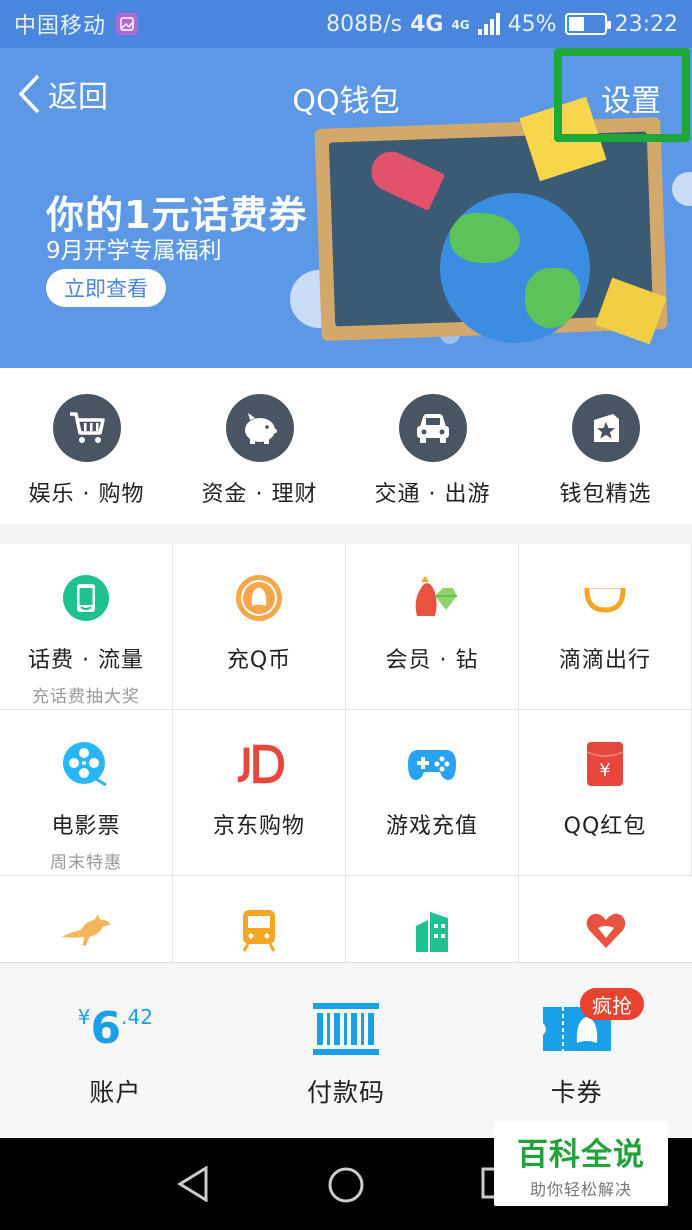 The width and height of the screenshot is (692, 1230). I want to click on service-movie-tickets: 电影票 周末特惠, so click(86, 793).